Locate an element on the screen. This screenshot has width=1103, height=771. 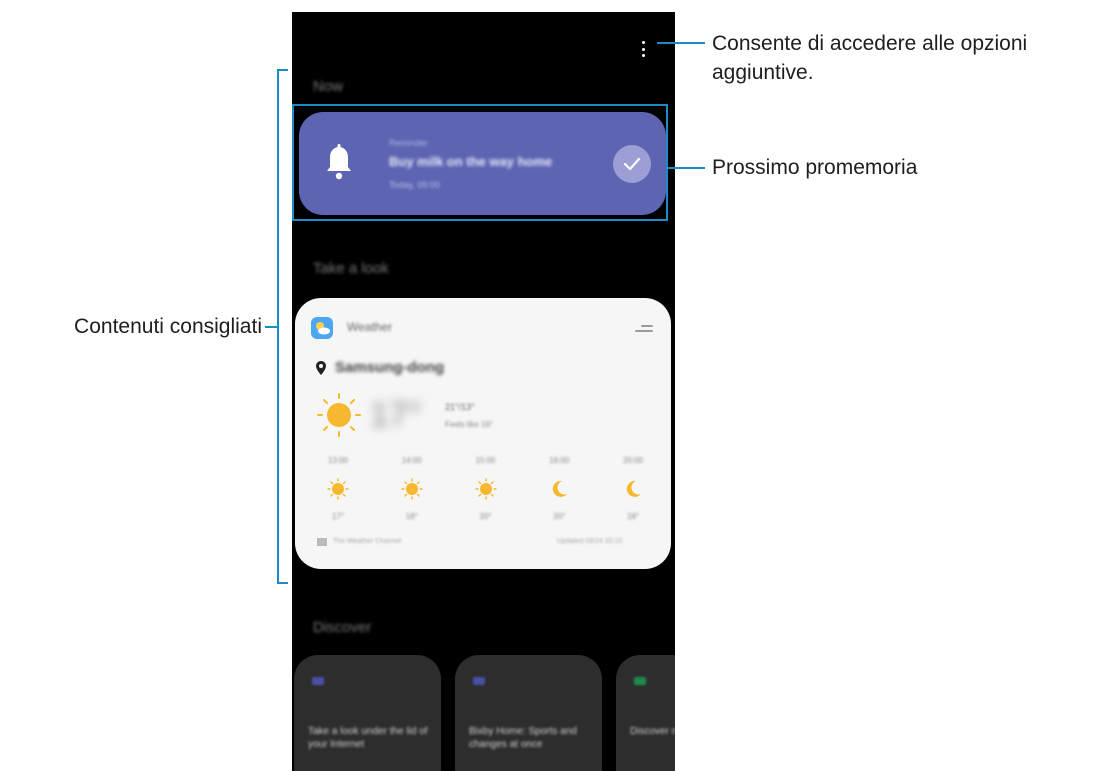
forecast-item: 16:00 20° is located at coordinates (559, 488).